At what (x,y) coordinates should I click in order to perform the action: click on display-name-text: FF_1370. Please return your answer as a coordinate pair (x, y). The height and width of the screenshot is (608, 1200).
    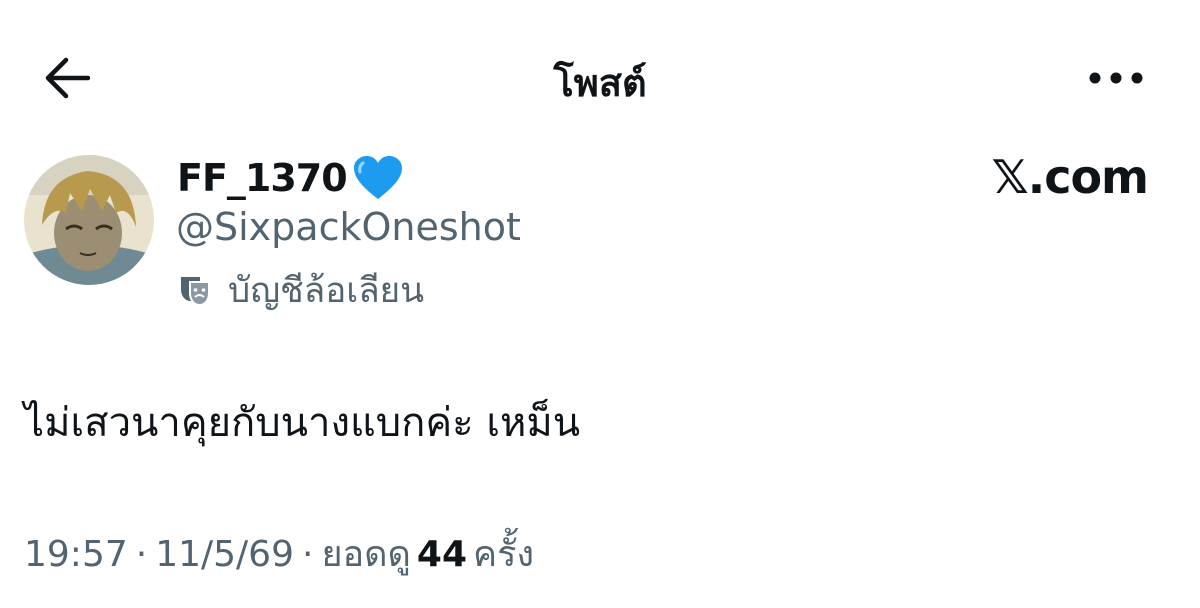
    Looking at the image, I should click on (262, 178).